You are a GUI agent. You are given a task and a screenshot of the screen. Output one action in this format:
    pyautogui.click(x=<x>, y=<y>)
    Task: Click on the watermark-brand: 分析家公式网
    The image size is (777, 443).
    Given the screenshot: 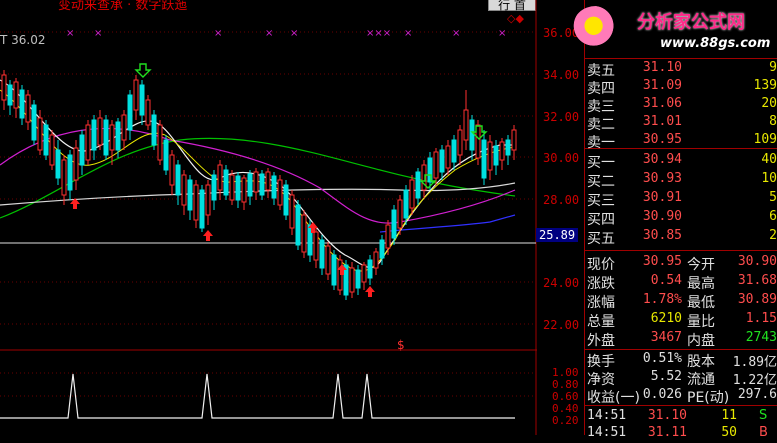 What is the action you would take?
    pyautogui.click(x=691, y=22)
    